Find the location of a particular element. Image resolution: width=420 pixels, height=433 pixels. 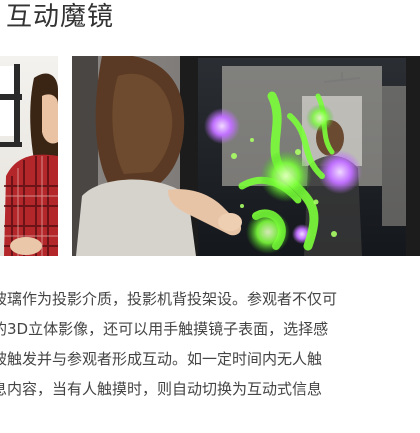

paragraph-line: 玻璃作为投影介质，投影机背投架设。参观者不仅可 is located at coordinates (169, 299).